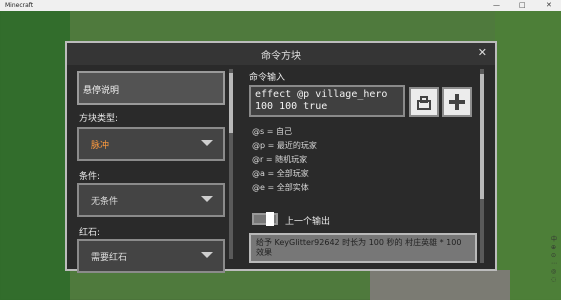 Image resolution: width=561 pixels, height=300 pixels. I want to click on command-input-label: 命令输入, so click(267, 78).